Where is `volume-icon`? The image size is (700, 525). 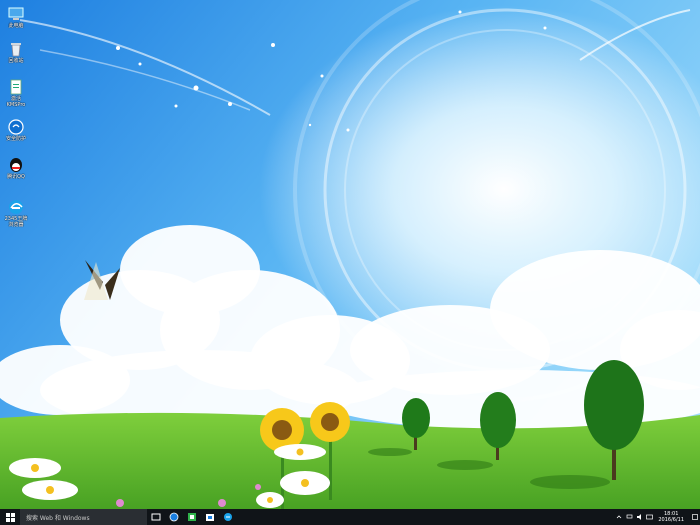
volume-icon is located at coordinates (638, 517).